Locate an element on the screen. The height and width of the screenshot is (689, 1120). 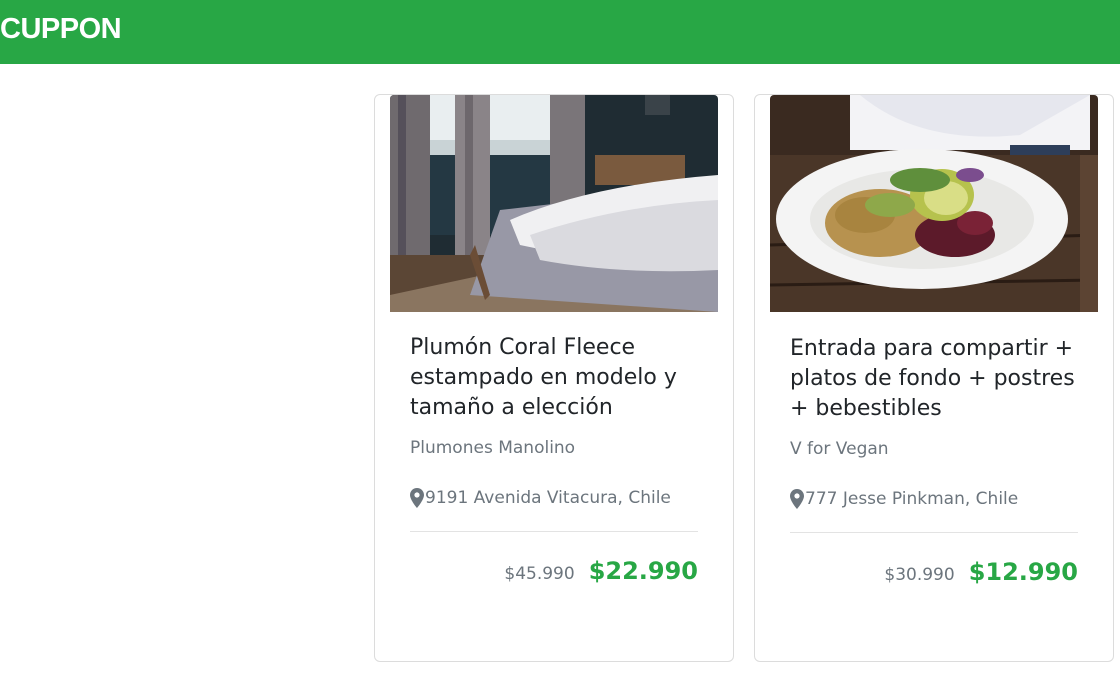
original-price: $30.990 is located at coordinates (919, 575).